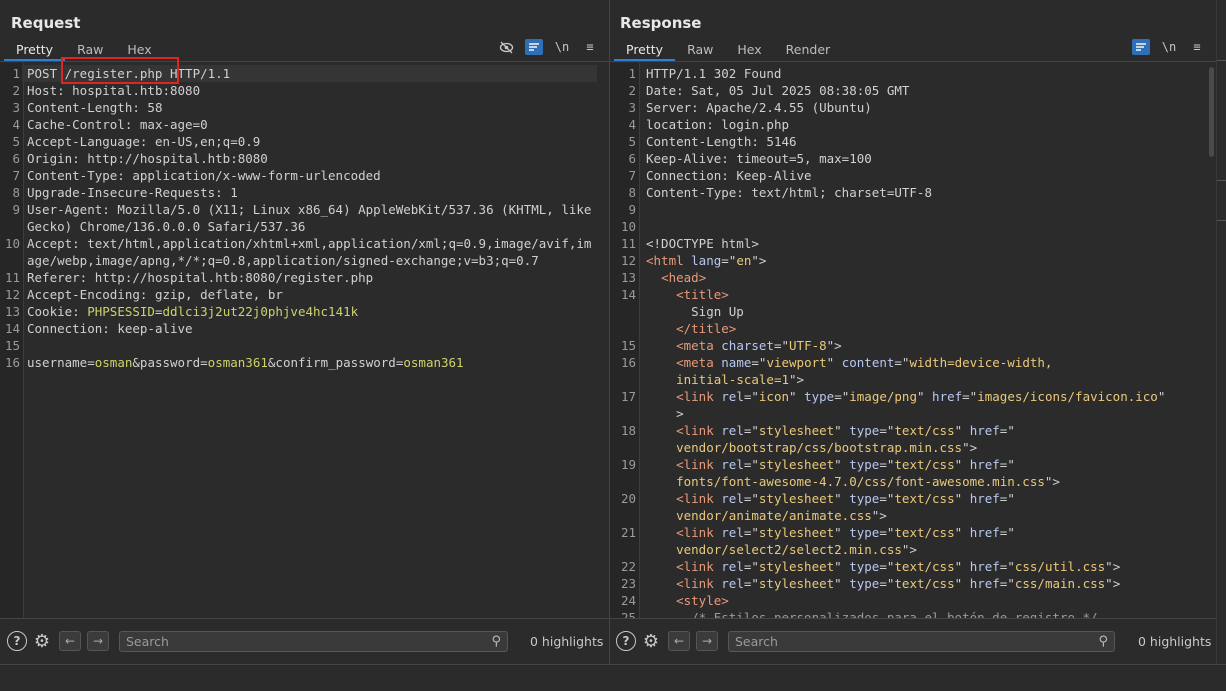 The height and width of the screenshot is (691, 1226). I want to click on line-number: 3, so click(632, 107).